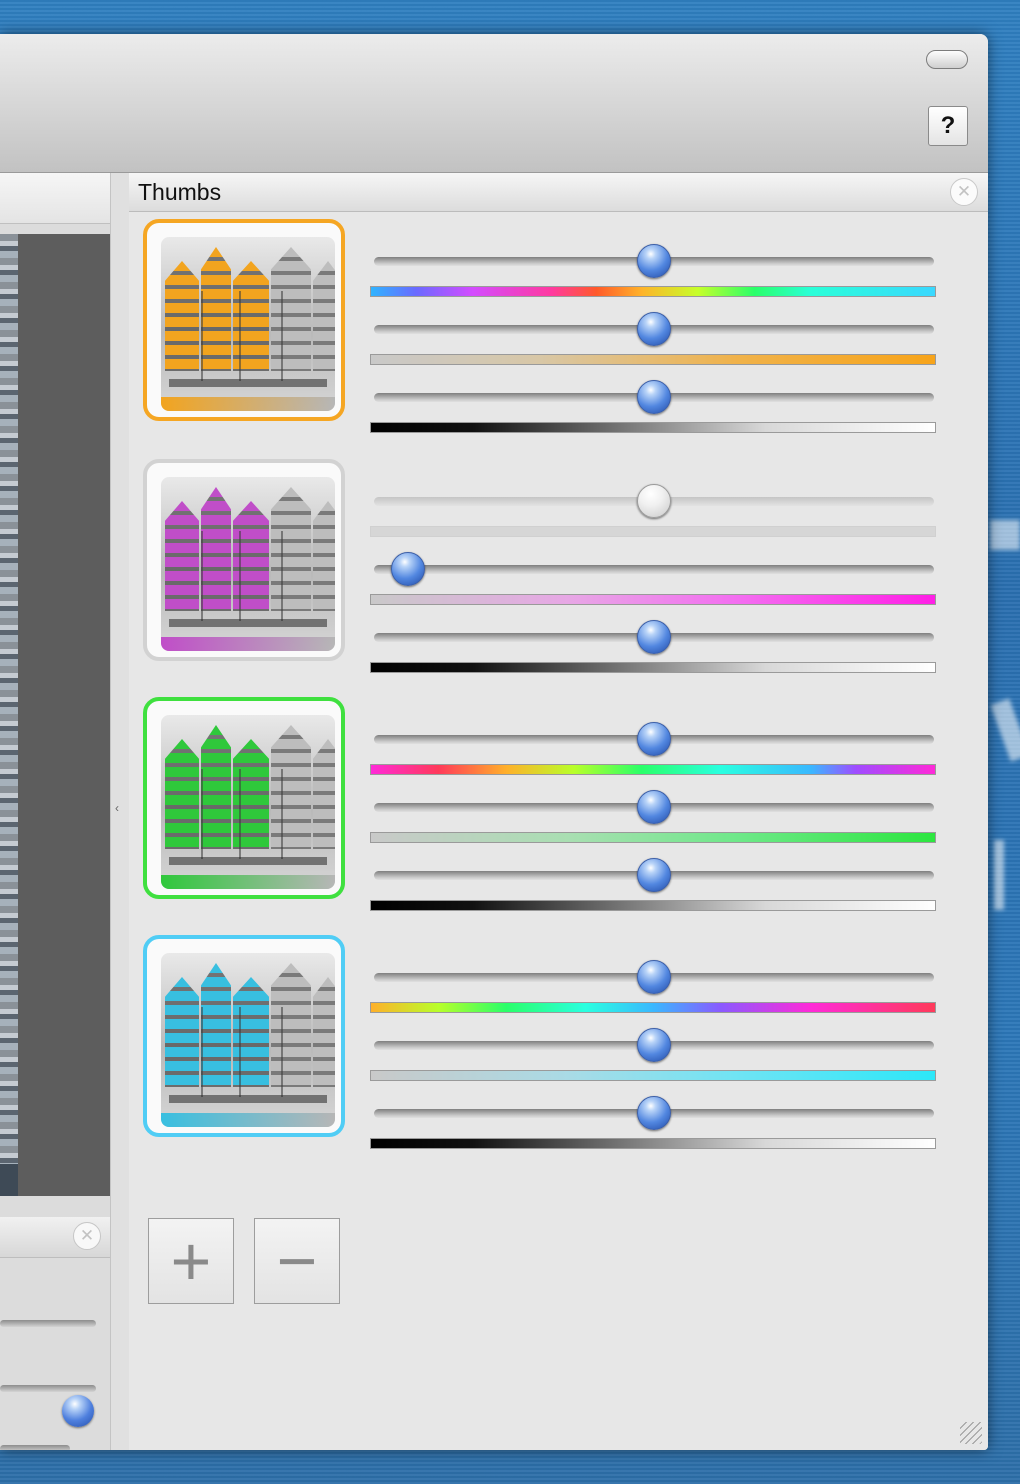 The width and height of the screenshot is (1020, 1484). I want to click on window-titlebar: ?, so click(494, 103).